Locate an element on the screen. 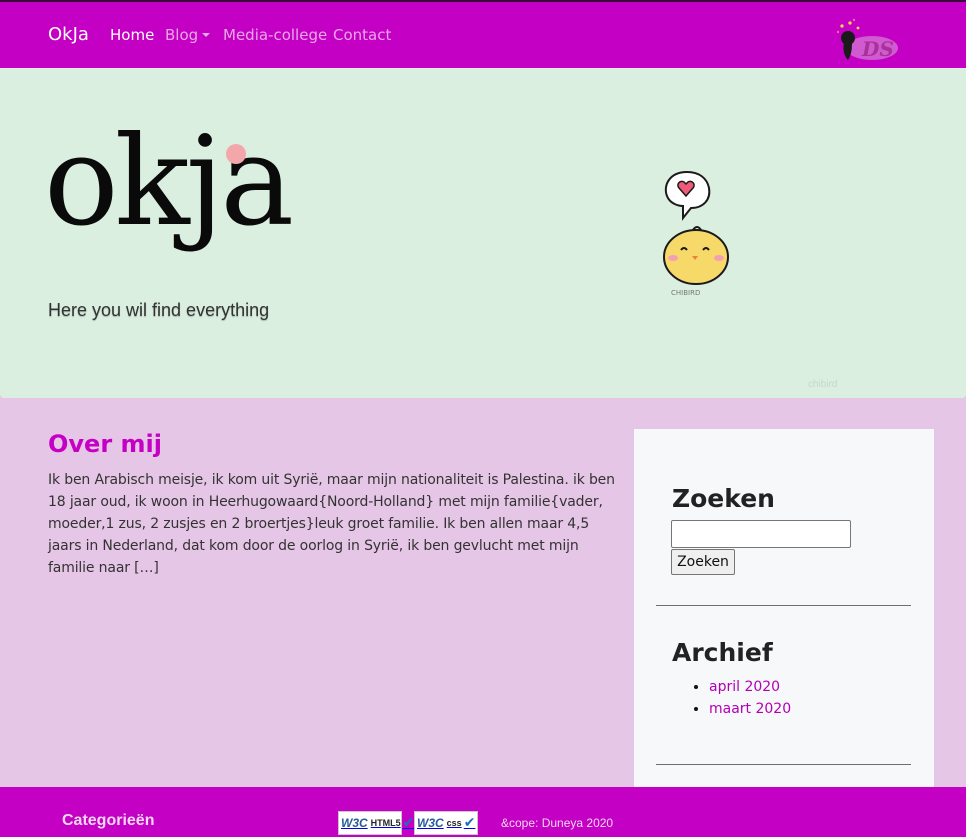 The image size is (966, 837). nav-item-blog-dropdown: Blog is located at coordinates (188, 35).